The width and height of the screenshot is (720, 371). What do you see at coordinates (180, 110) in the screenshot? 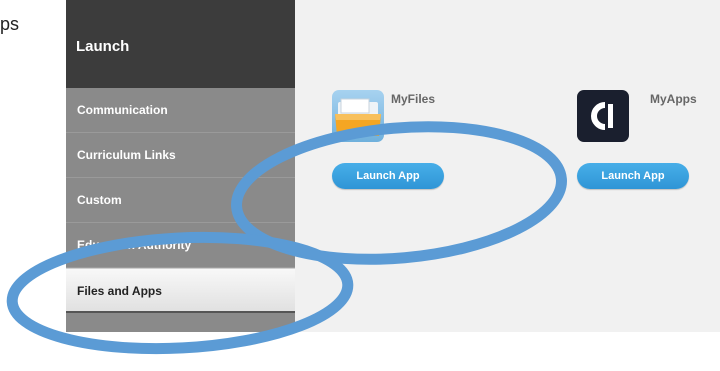
I see `sidebar-item-communication: Communication` at bounding box center [180, 110].